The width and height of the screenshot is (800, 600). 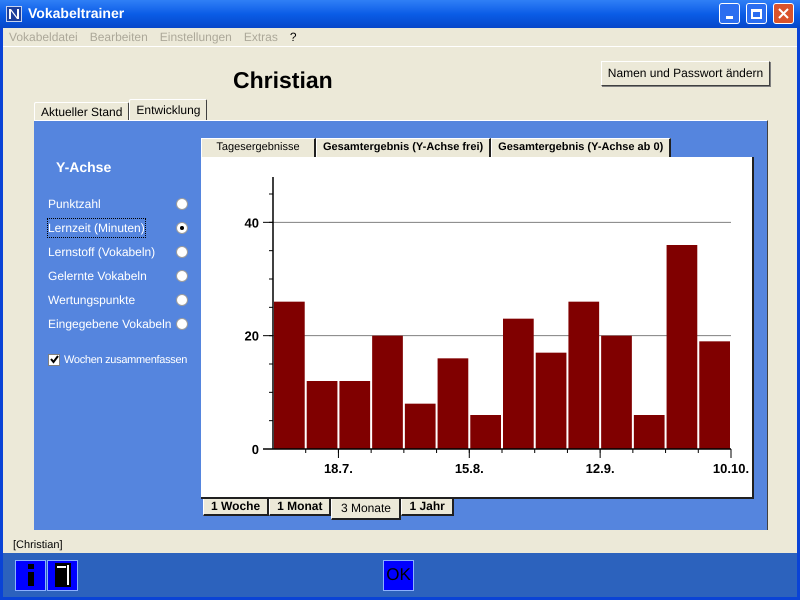 I want to click on tab: 1 Woche, so click(x=236, y=507).